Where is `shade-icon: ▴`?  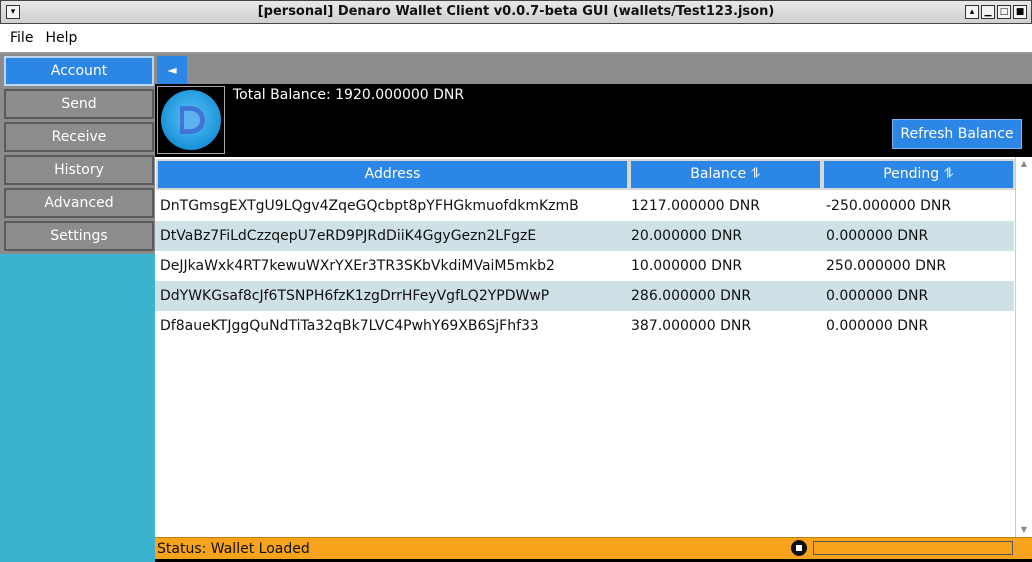 shade-icon: ▴ is located at coordinates (972, 12).